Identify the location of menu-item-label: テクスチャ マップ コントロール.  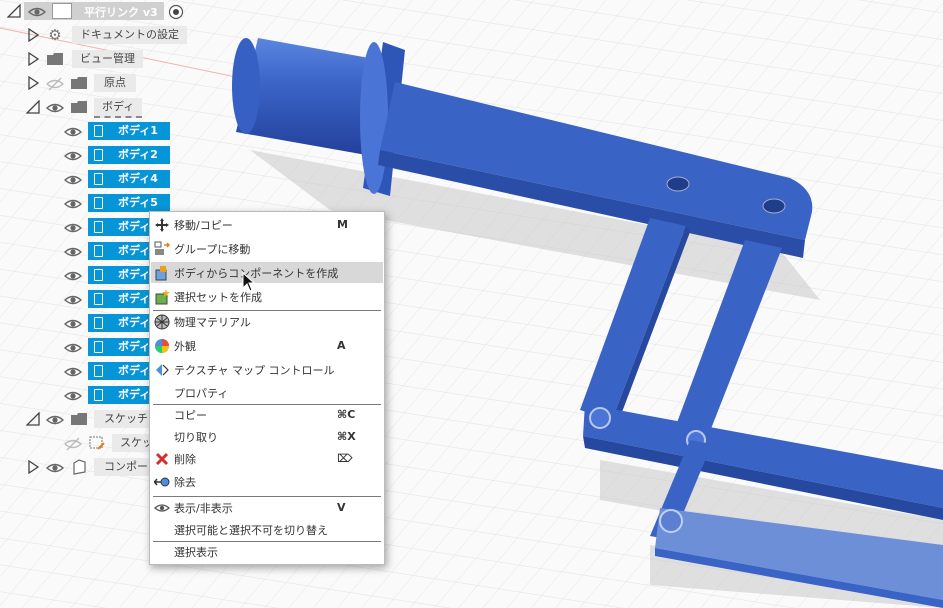
(254, 370).